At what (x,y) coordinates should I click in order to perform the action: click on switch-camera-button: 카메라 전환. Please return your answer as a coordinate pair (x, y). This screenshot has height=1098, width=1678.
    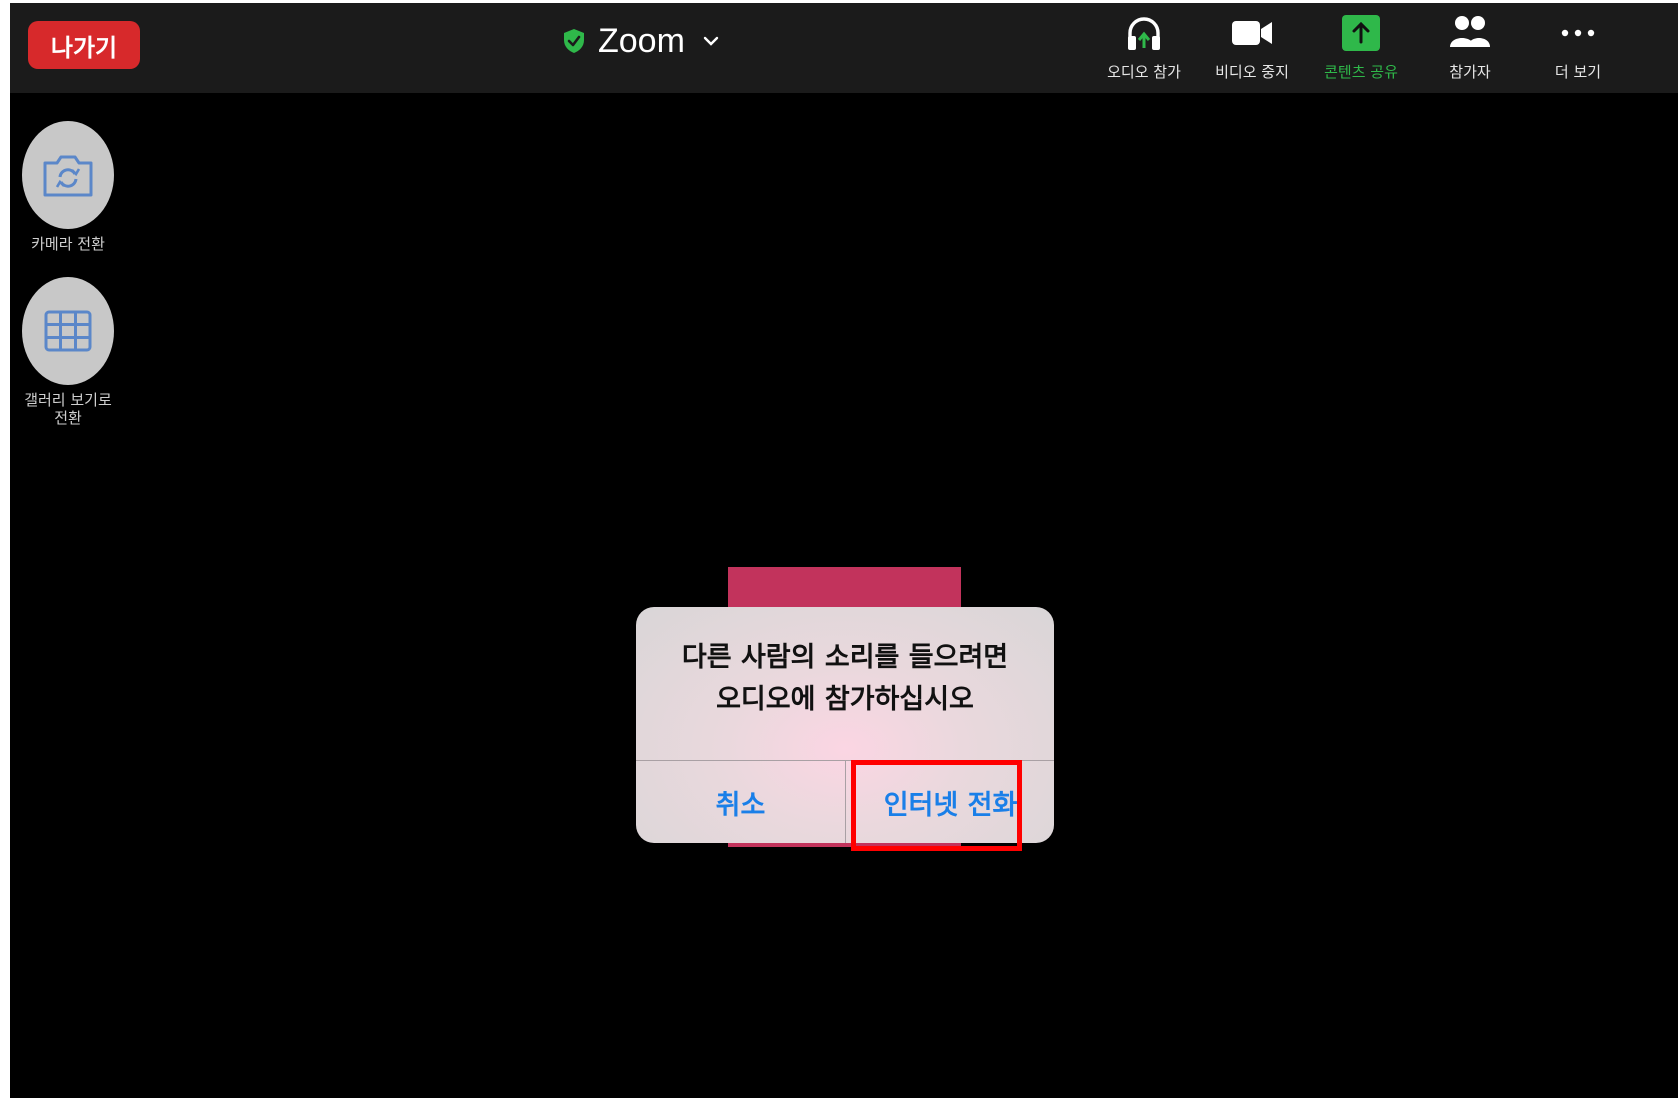
    Looking at the image, I should click on (68, 187).